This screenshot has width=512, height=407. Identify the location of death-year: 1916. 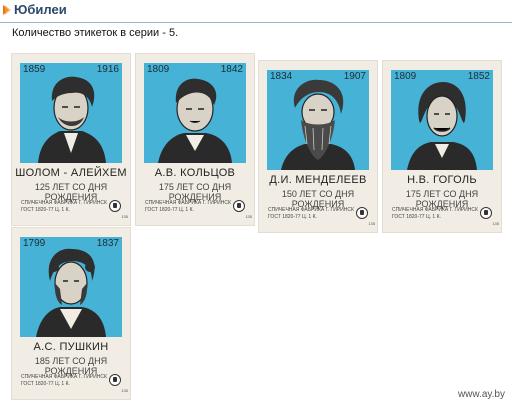
(107, 69).